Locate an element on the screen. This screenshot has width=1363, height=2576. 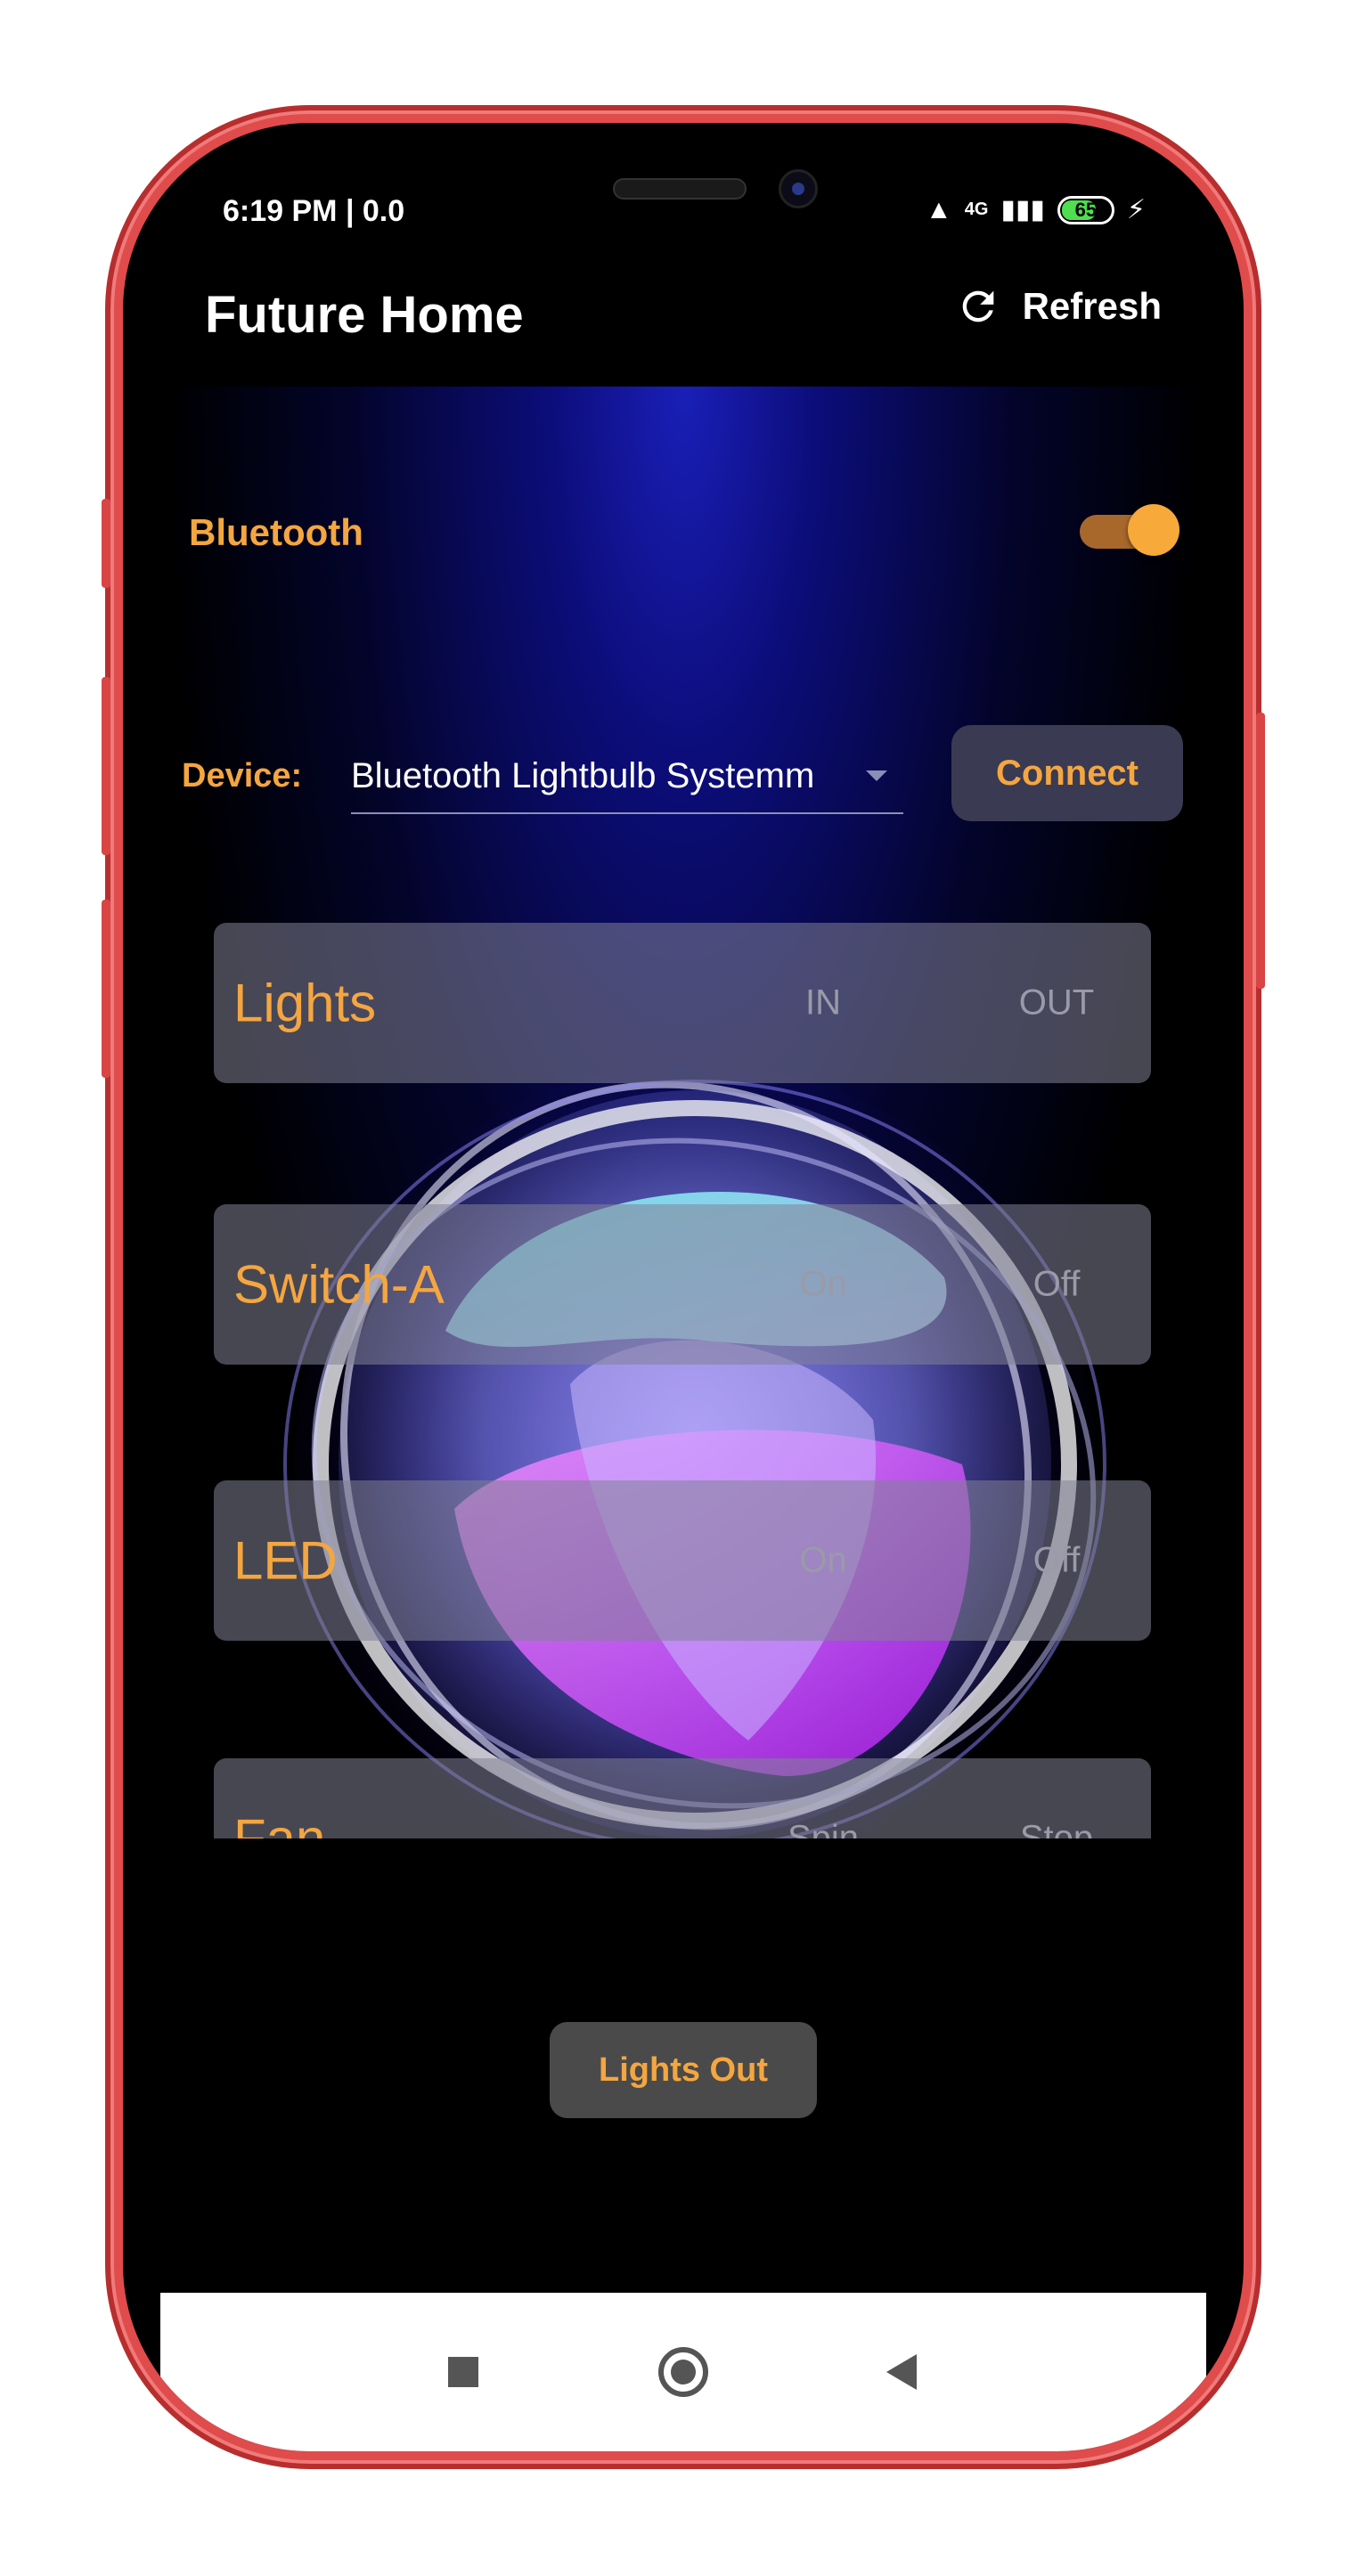
switch-a-on-button: On is located at coordinates (823, 1285).